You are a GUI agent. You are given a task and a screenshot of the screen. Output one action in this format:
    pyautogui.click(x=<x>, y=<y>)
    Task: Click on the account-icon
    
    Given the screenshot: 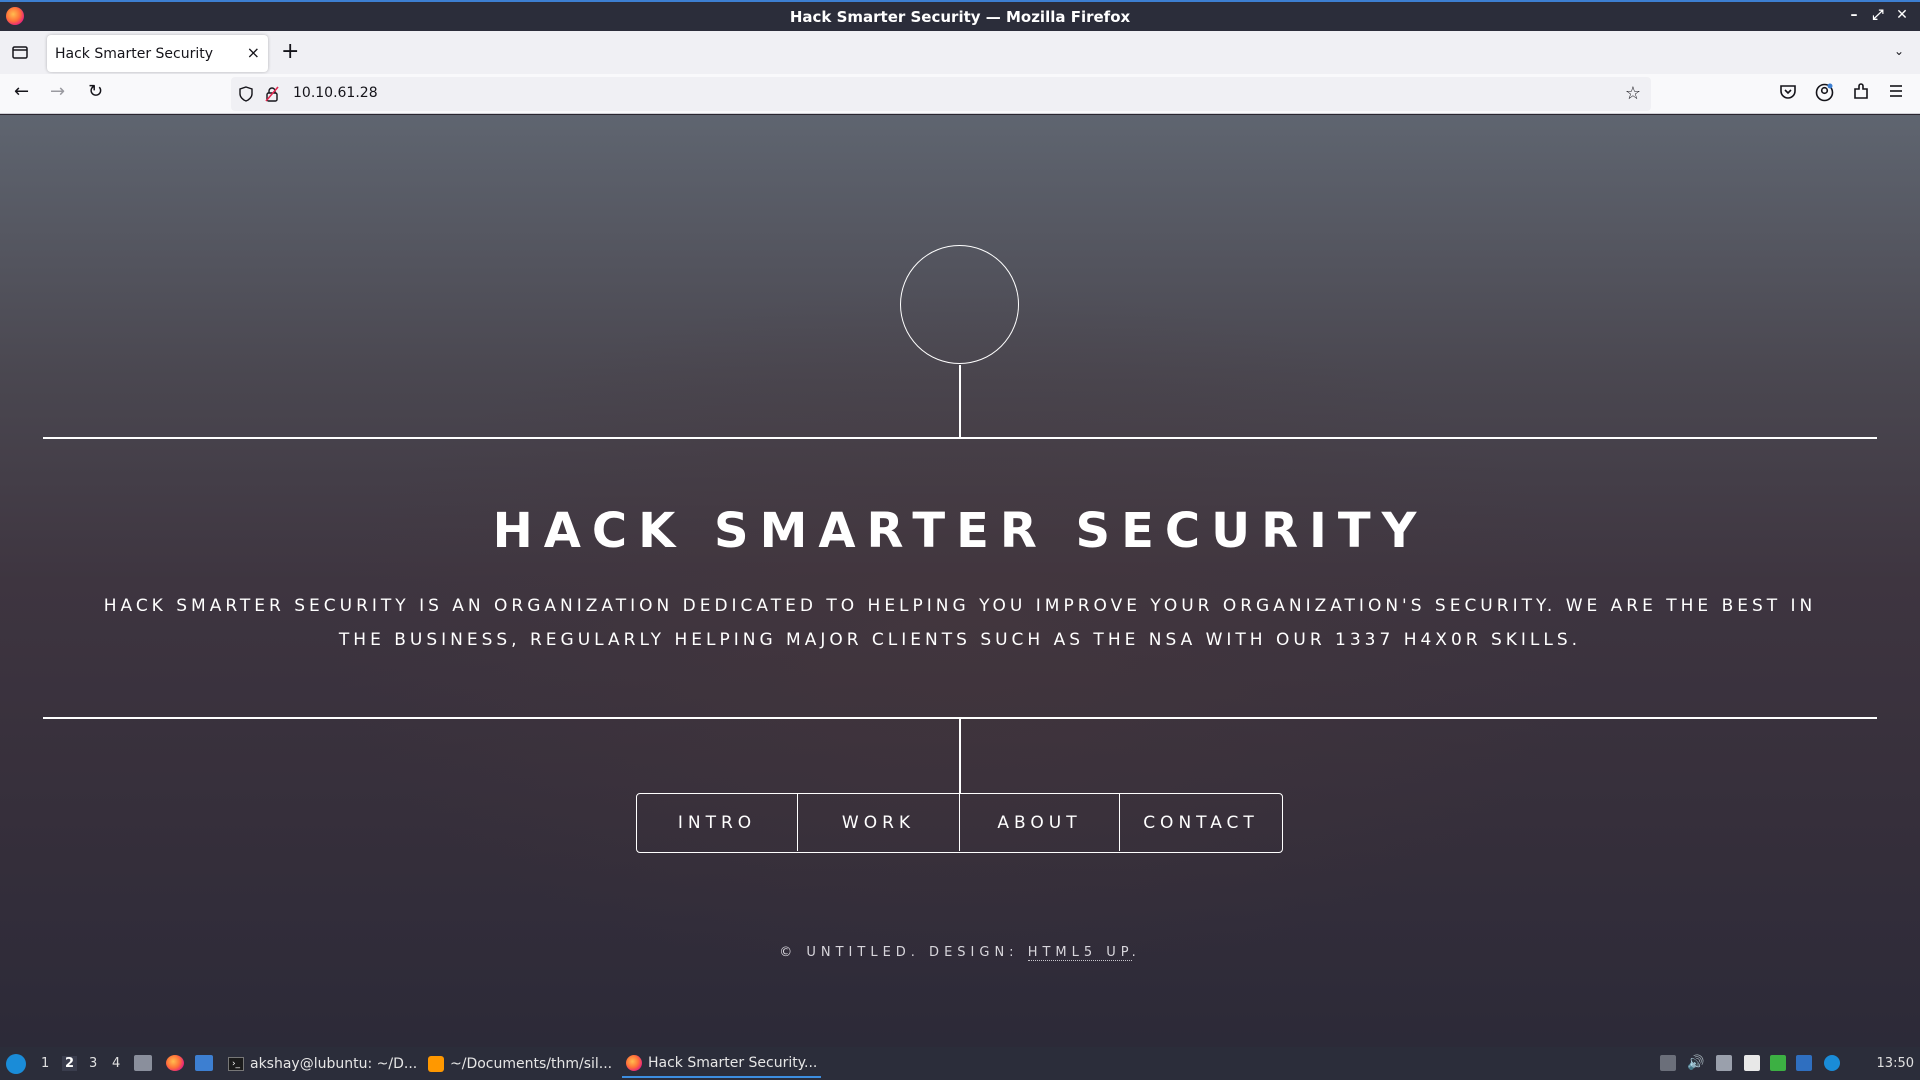 What is the action you would take?
    pyautogui.click(x=1824, y=92)
    